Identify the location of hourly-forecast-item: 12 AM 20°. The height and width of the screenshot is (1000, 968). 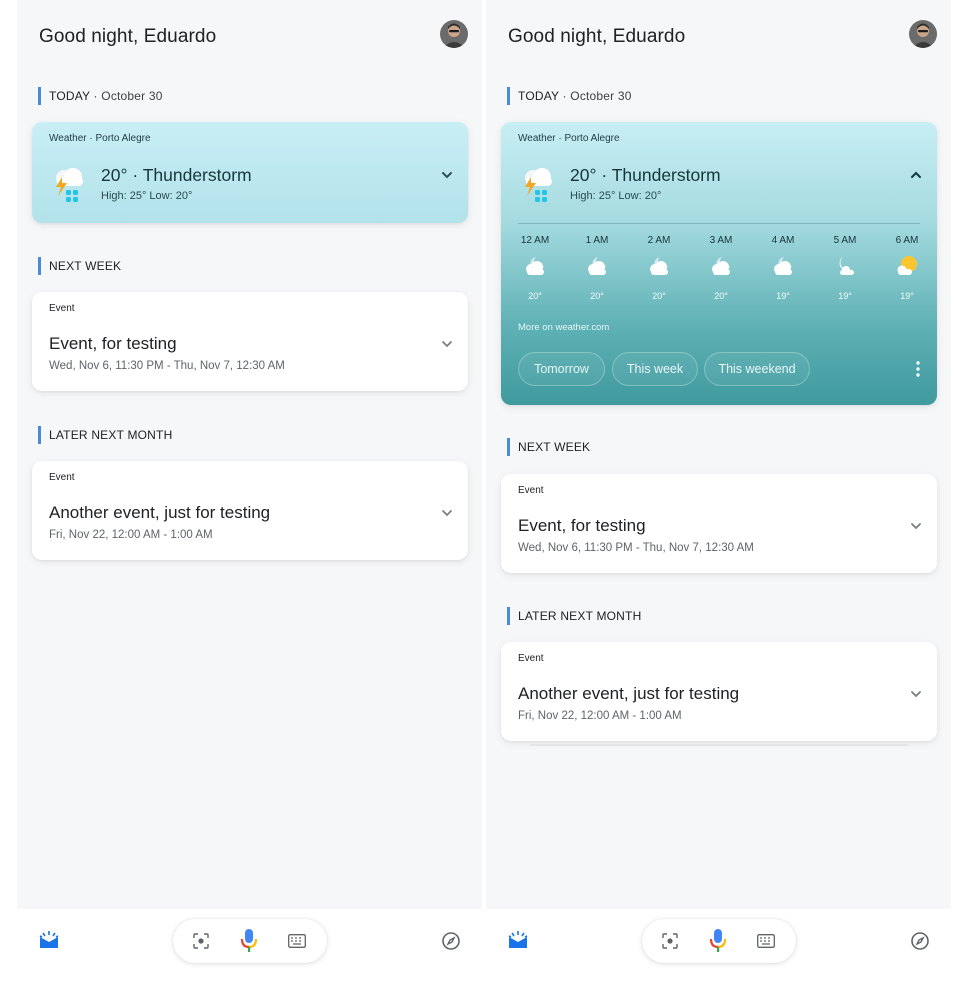
(535, 268).